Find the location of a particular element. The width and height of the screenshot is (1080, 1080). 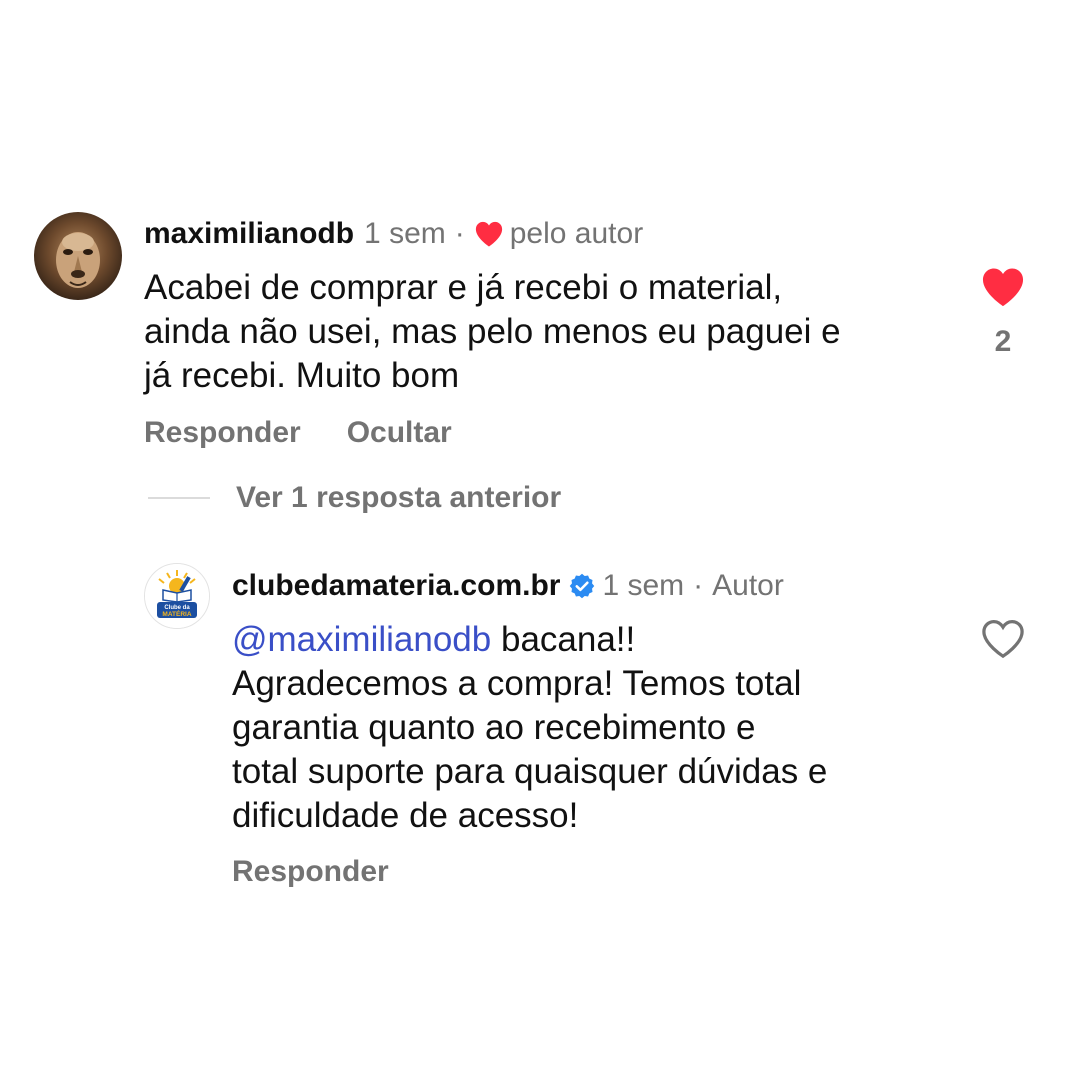

avatar is located at coordinates (78, 256).